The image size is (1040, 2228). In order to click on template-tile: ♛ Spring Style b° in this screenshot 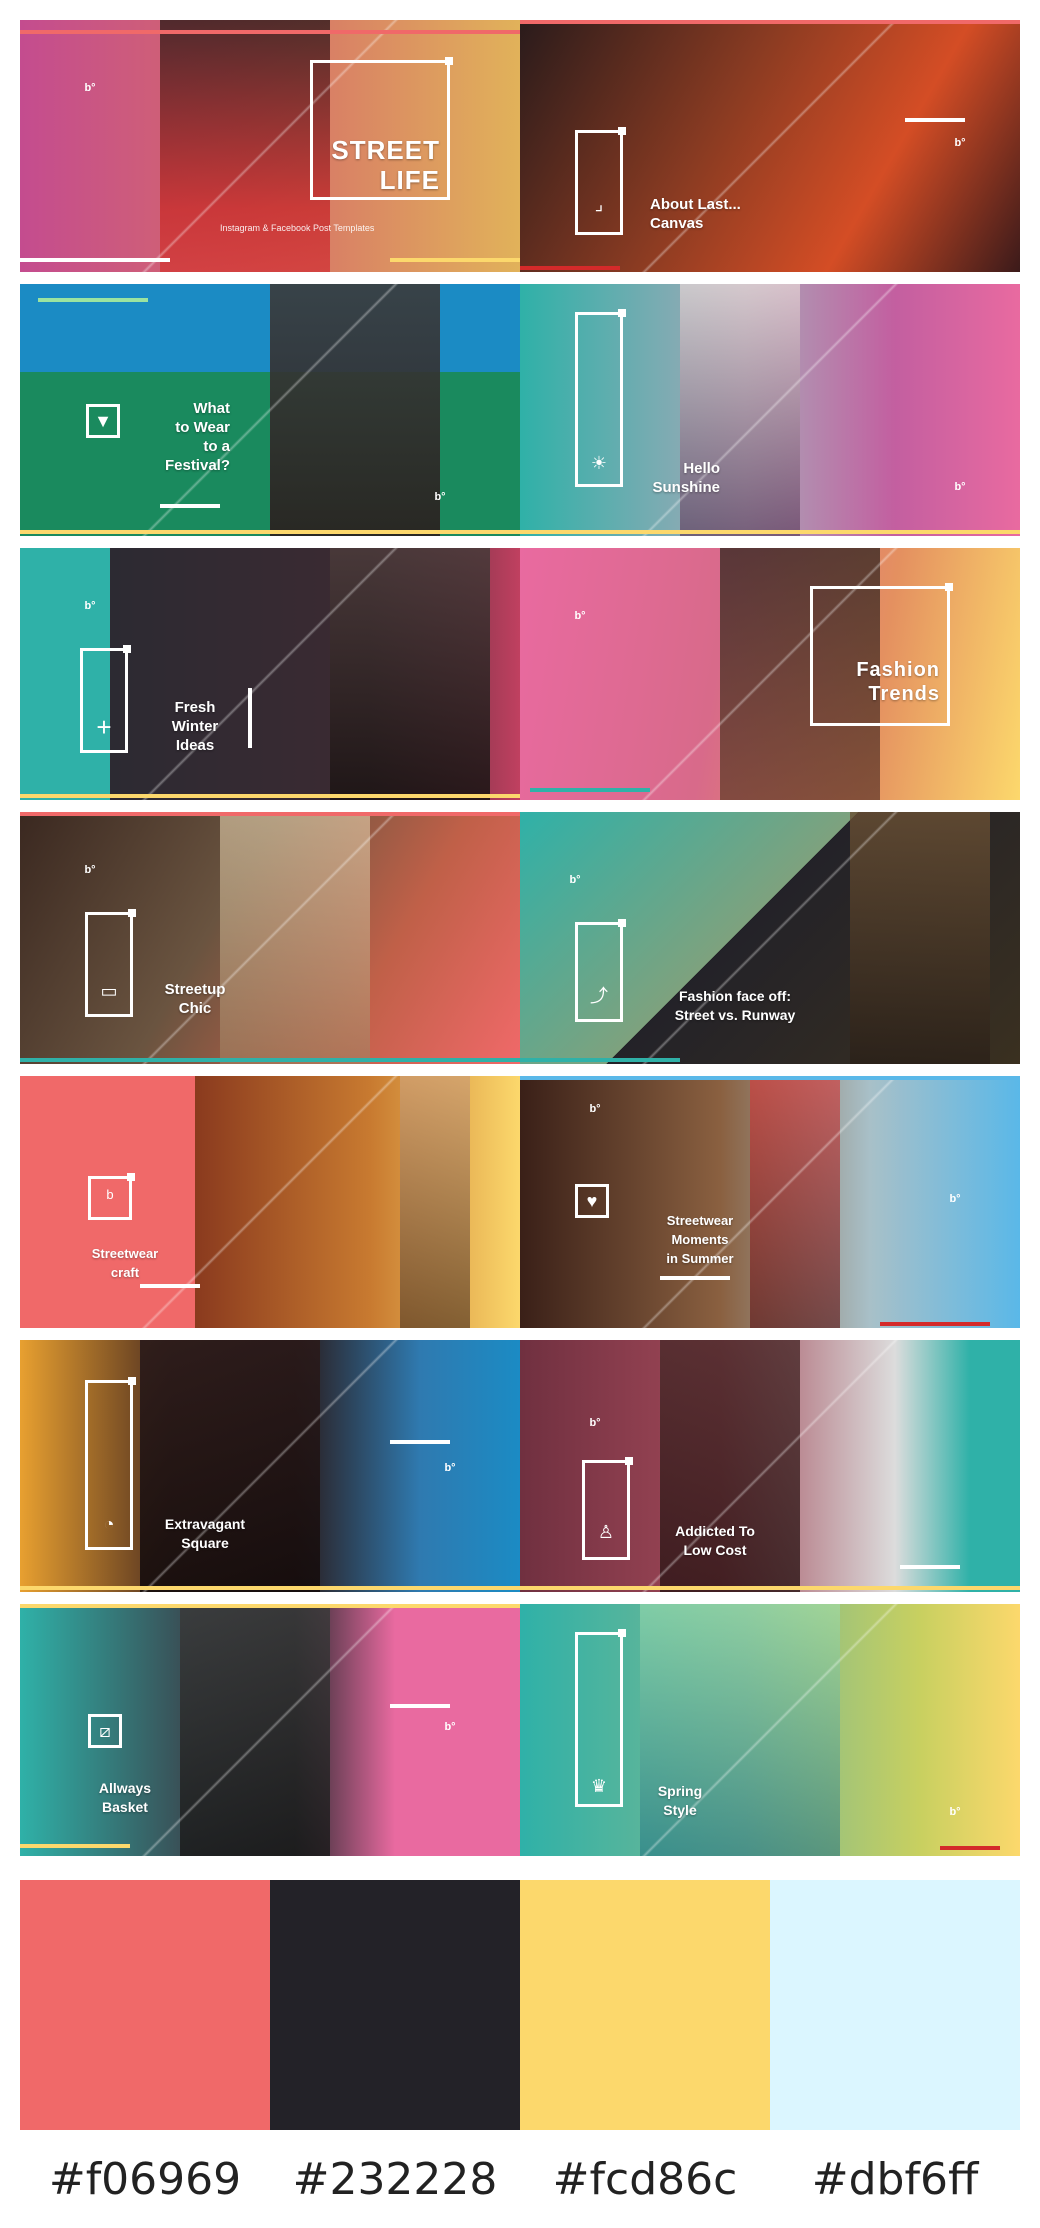, I will do `click(770, 1730)`.